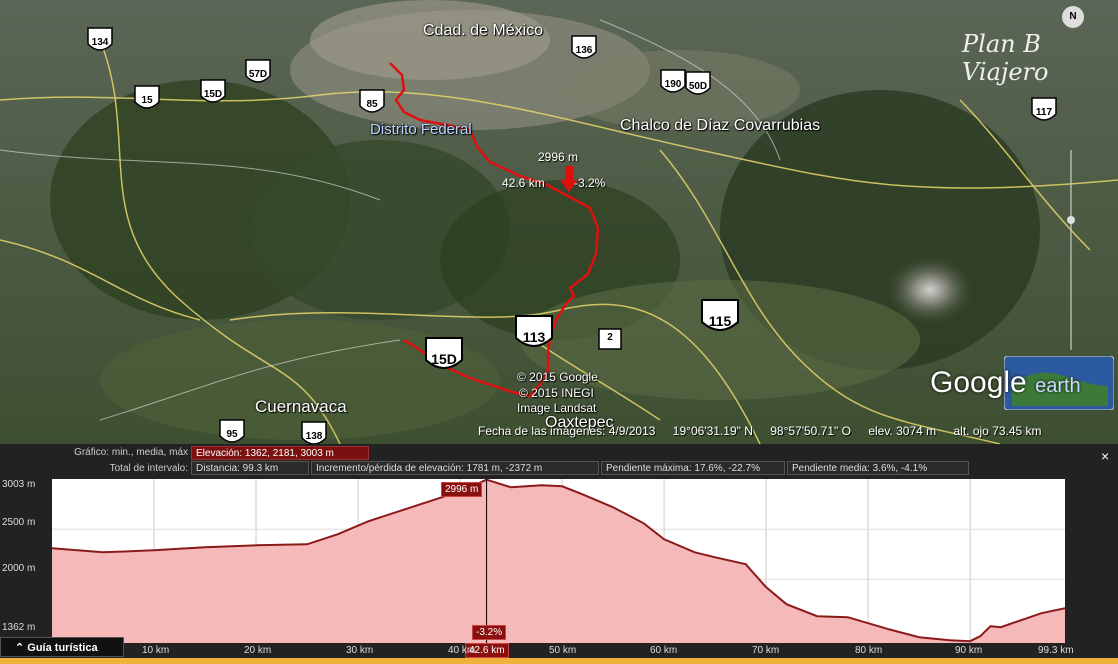 The width and height of the screenshot is (1118, 664). I want to click on highway-shield-117: 117, so click(1044, 111).